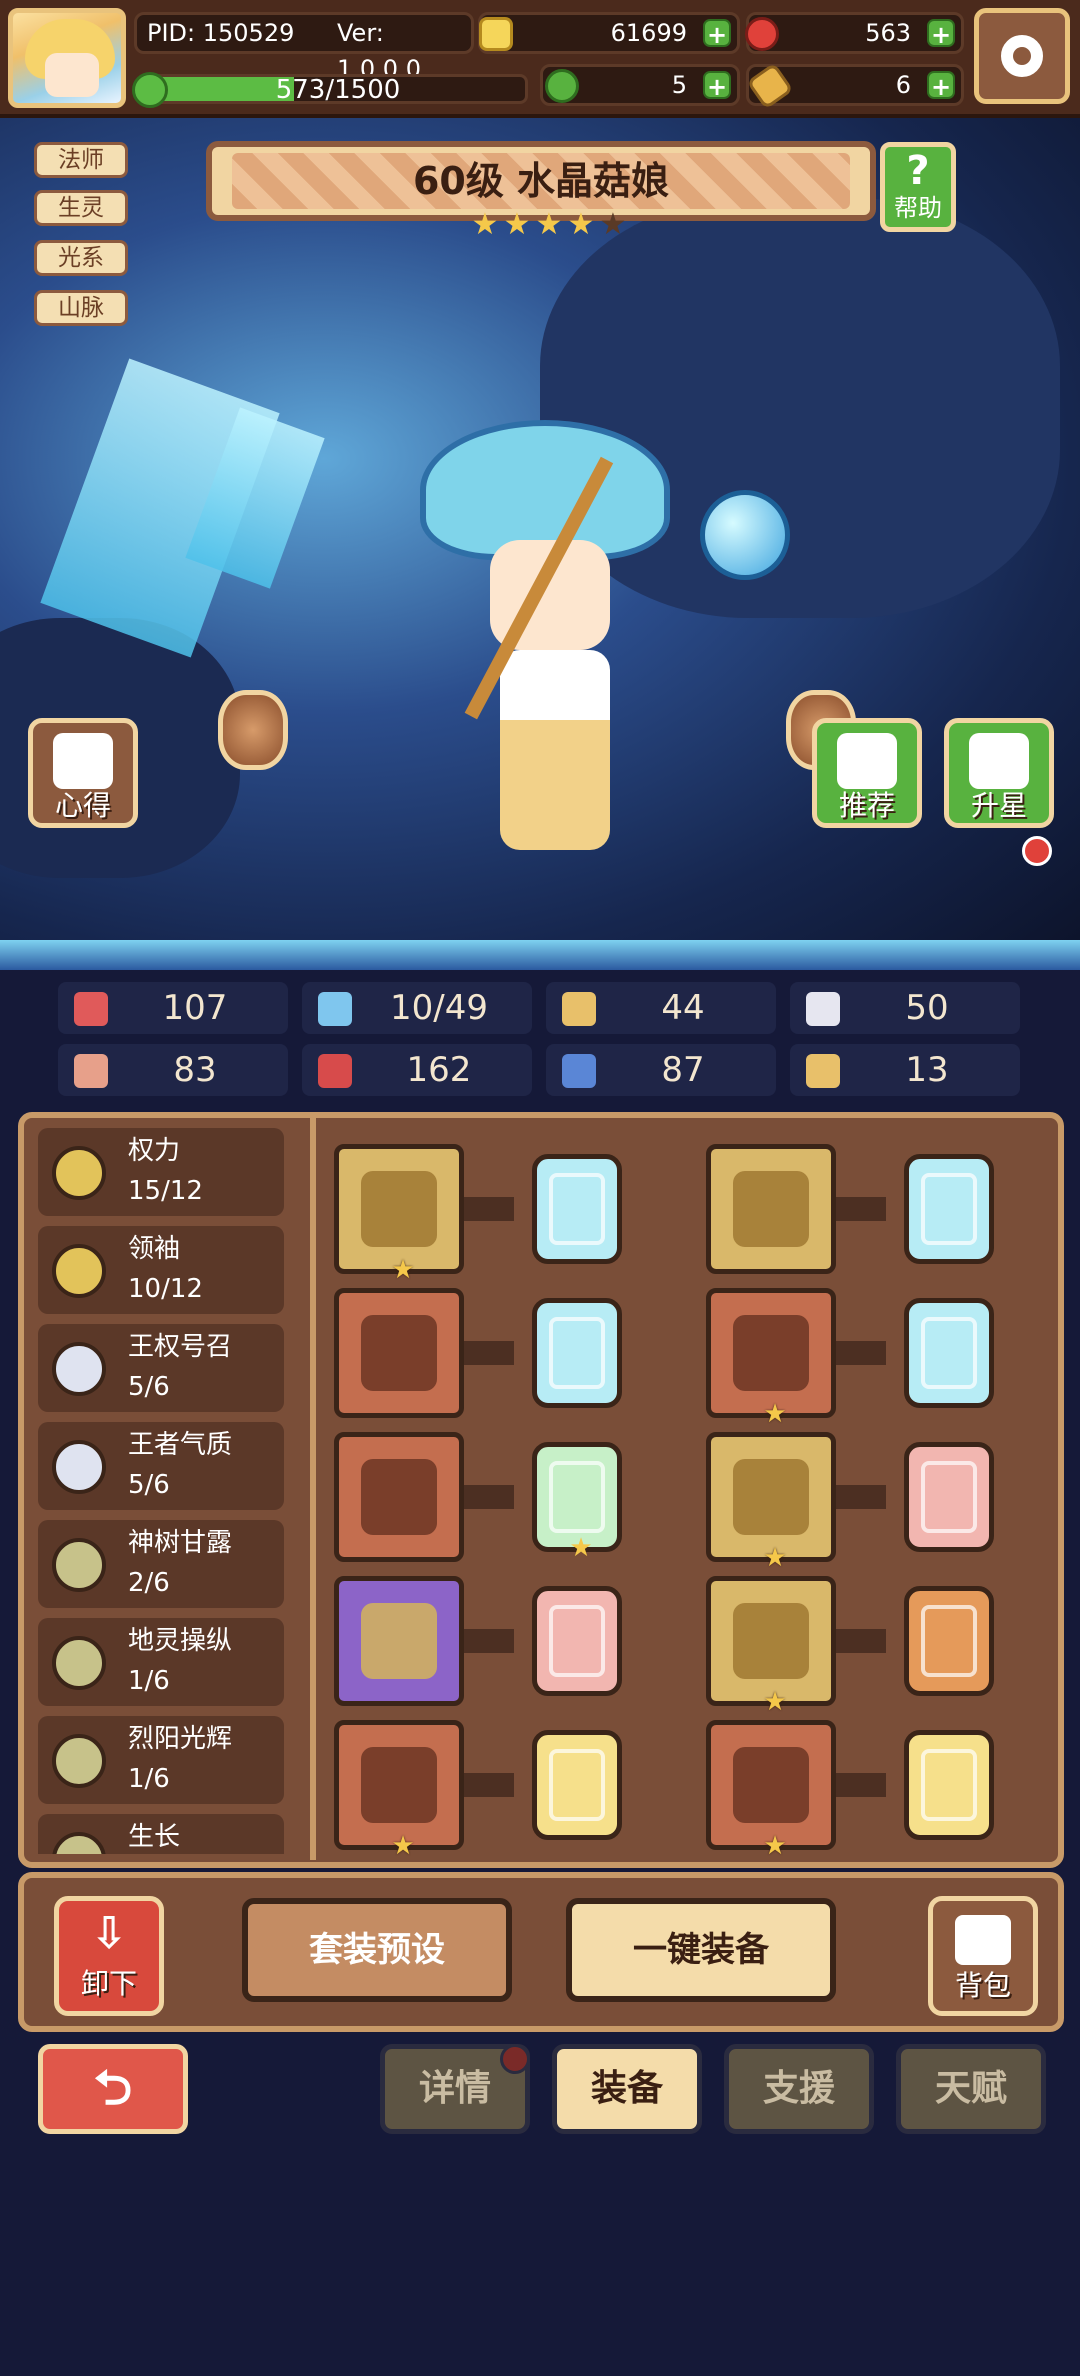 This screenshot has width=1080, height=2376. I want to click on preset-button: 套装预设, so click(377, 1950).